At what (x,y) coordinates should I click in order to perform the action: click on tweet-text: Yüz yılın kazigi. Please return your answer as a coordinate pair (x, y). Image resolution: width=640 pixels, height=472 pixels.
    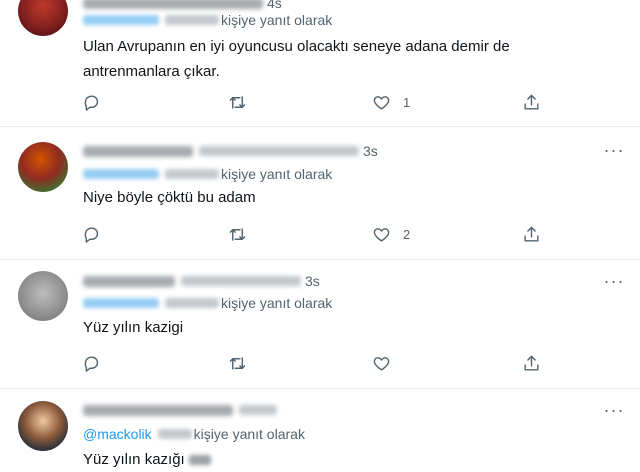
    Looking at the image, I should click on (133, 327).